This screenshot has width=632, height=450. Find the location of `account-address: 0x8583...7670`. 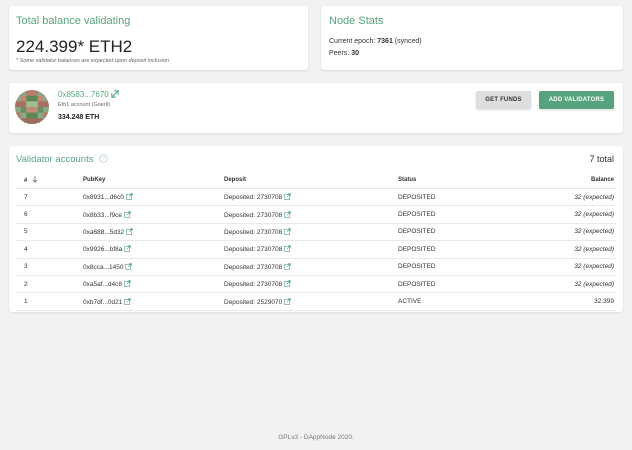

account-address: 0x8583...7670 is located at coordinates (83, 94).